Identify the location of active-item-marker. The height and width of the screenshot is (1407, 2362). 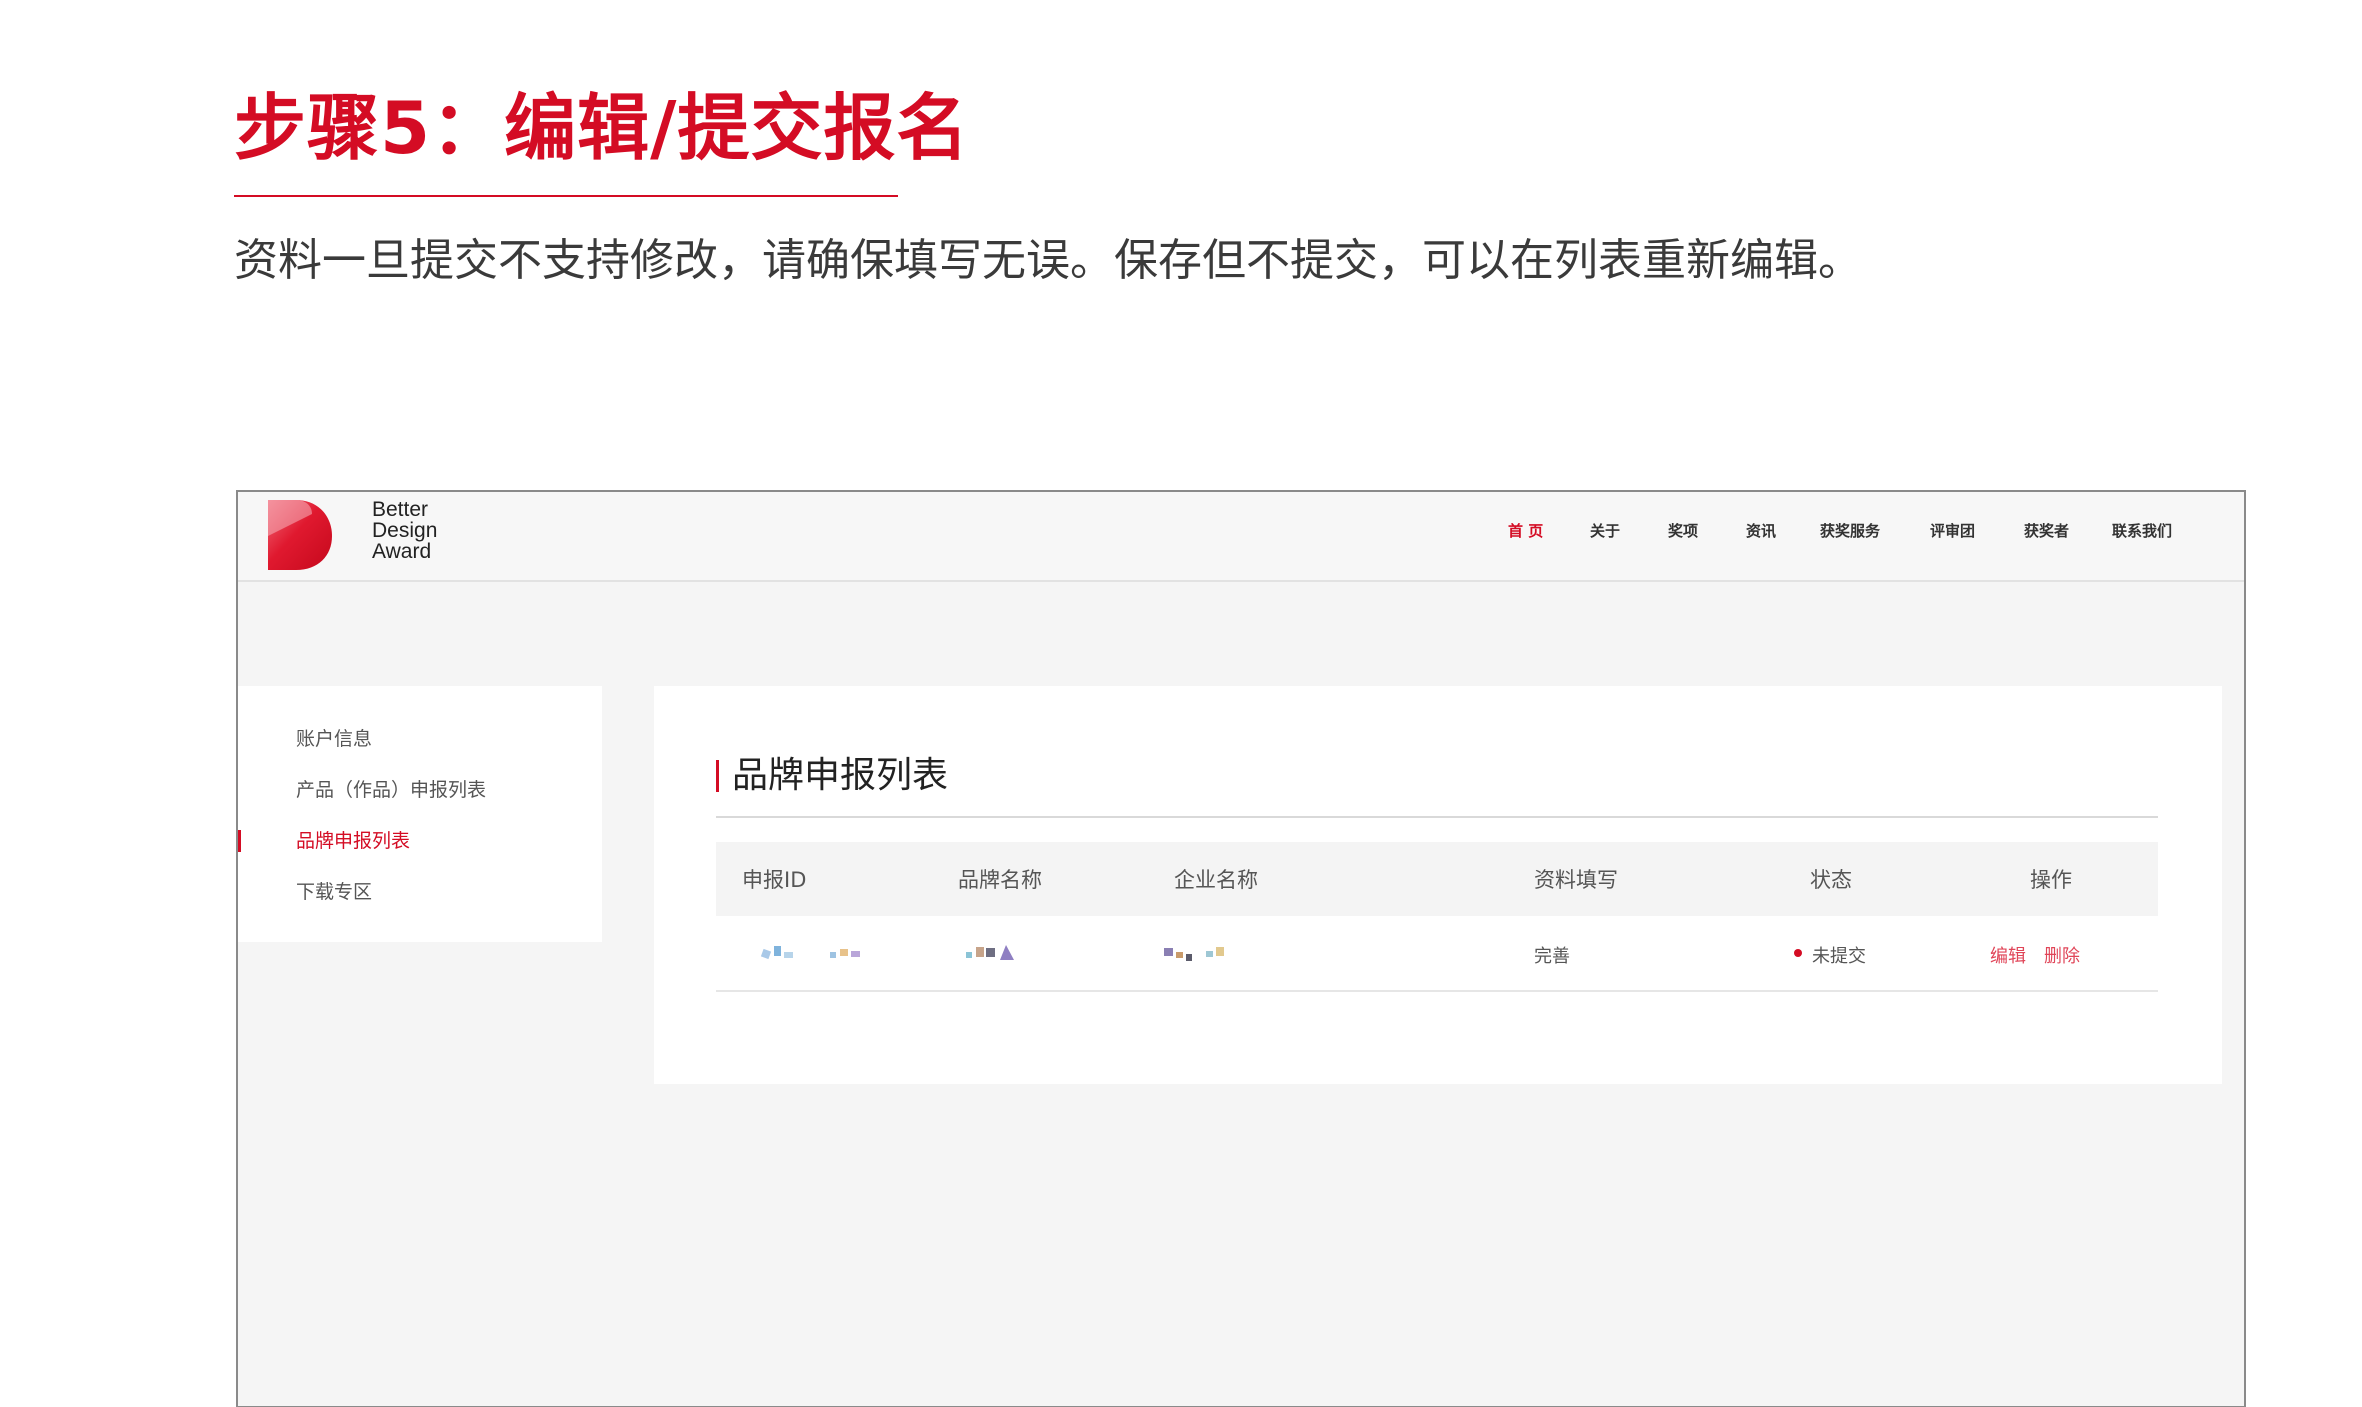
(239, 841).